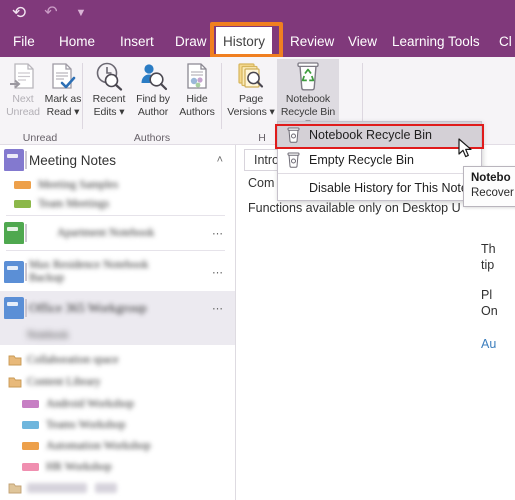 The image size is (515, 500). What do you see at coordinates (117, 160) in the screenshot?
I see `notebook-item-meeting-notes: Meeting Notes ˄` at bounding box center [117, 160].